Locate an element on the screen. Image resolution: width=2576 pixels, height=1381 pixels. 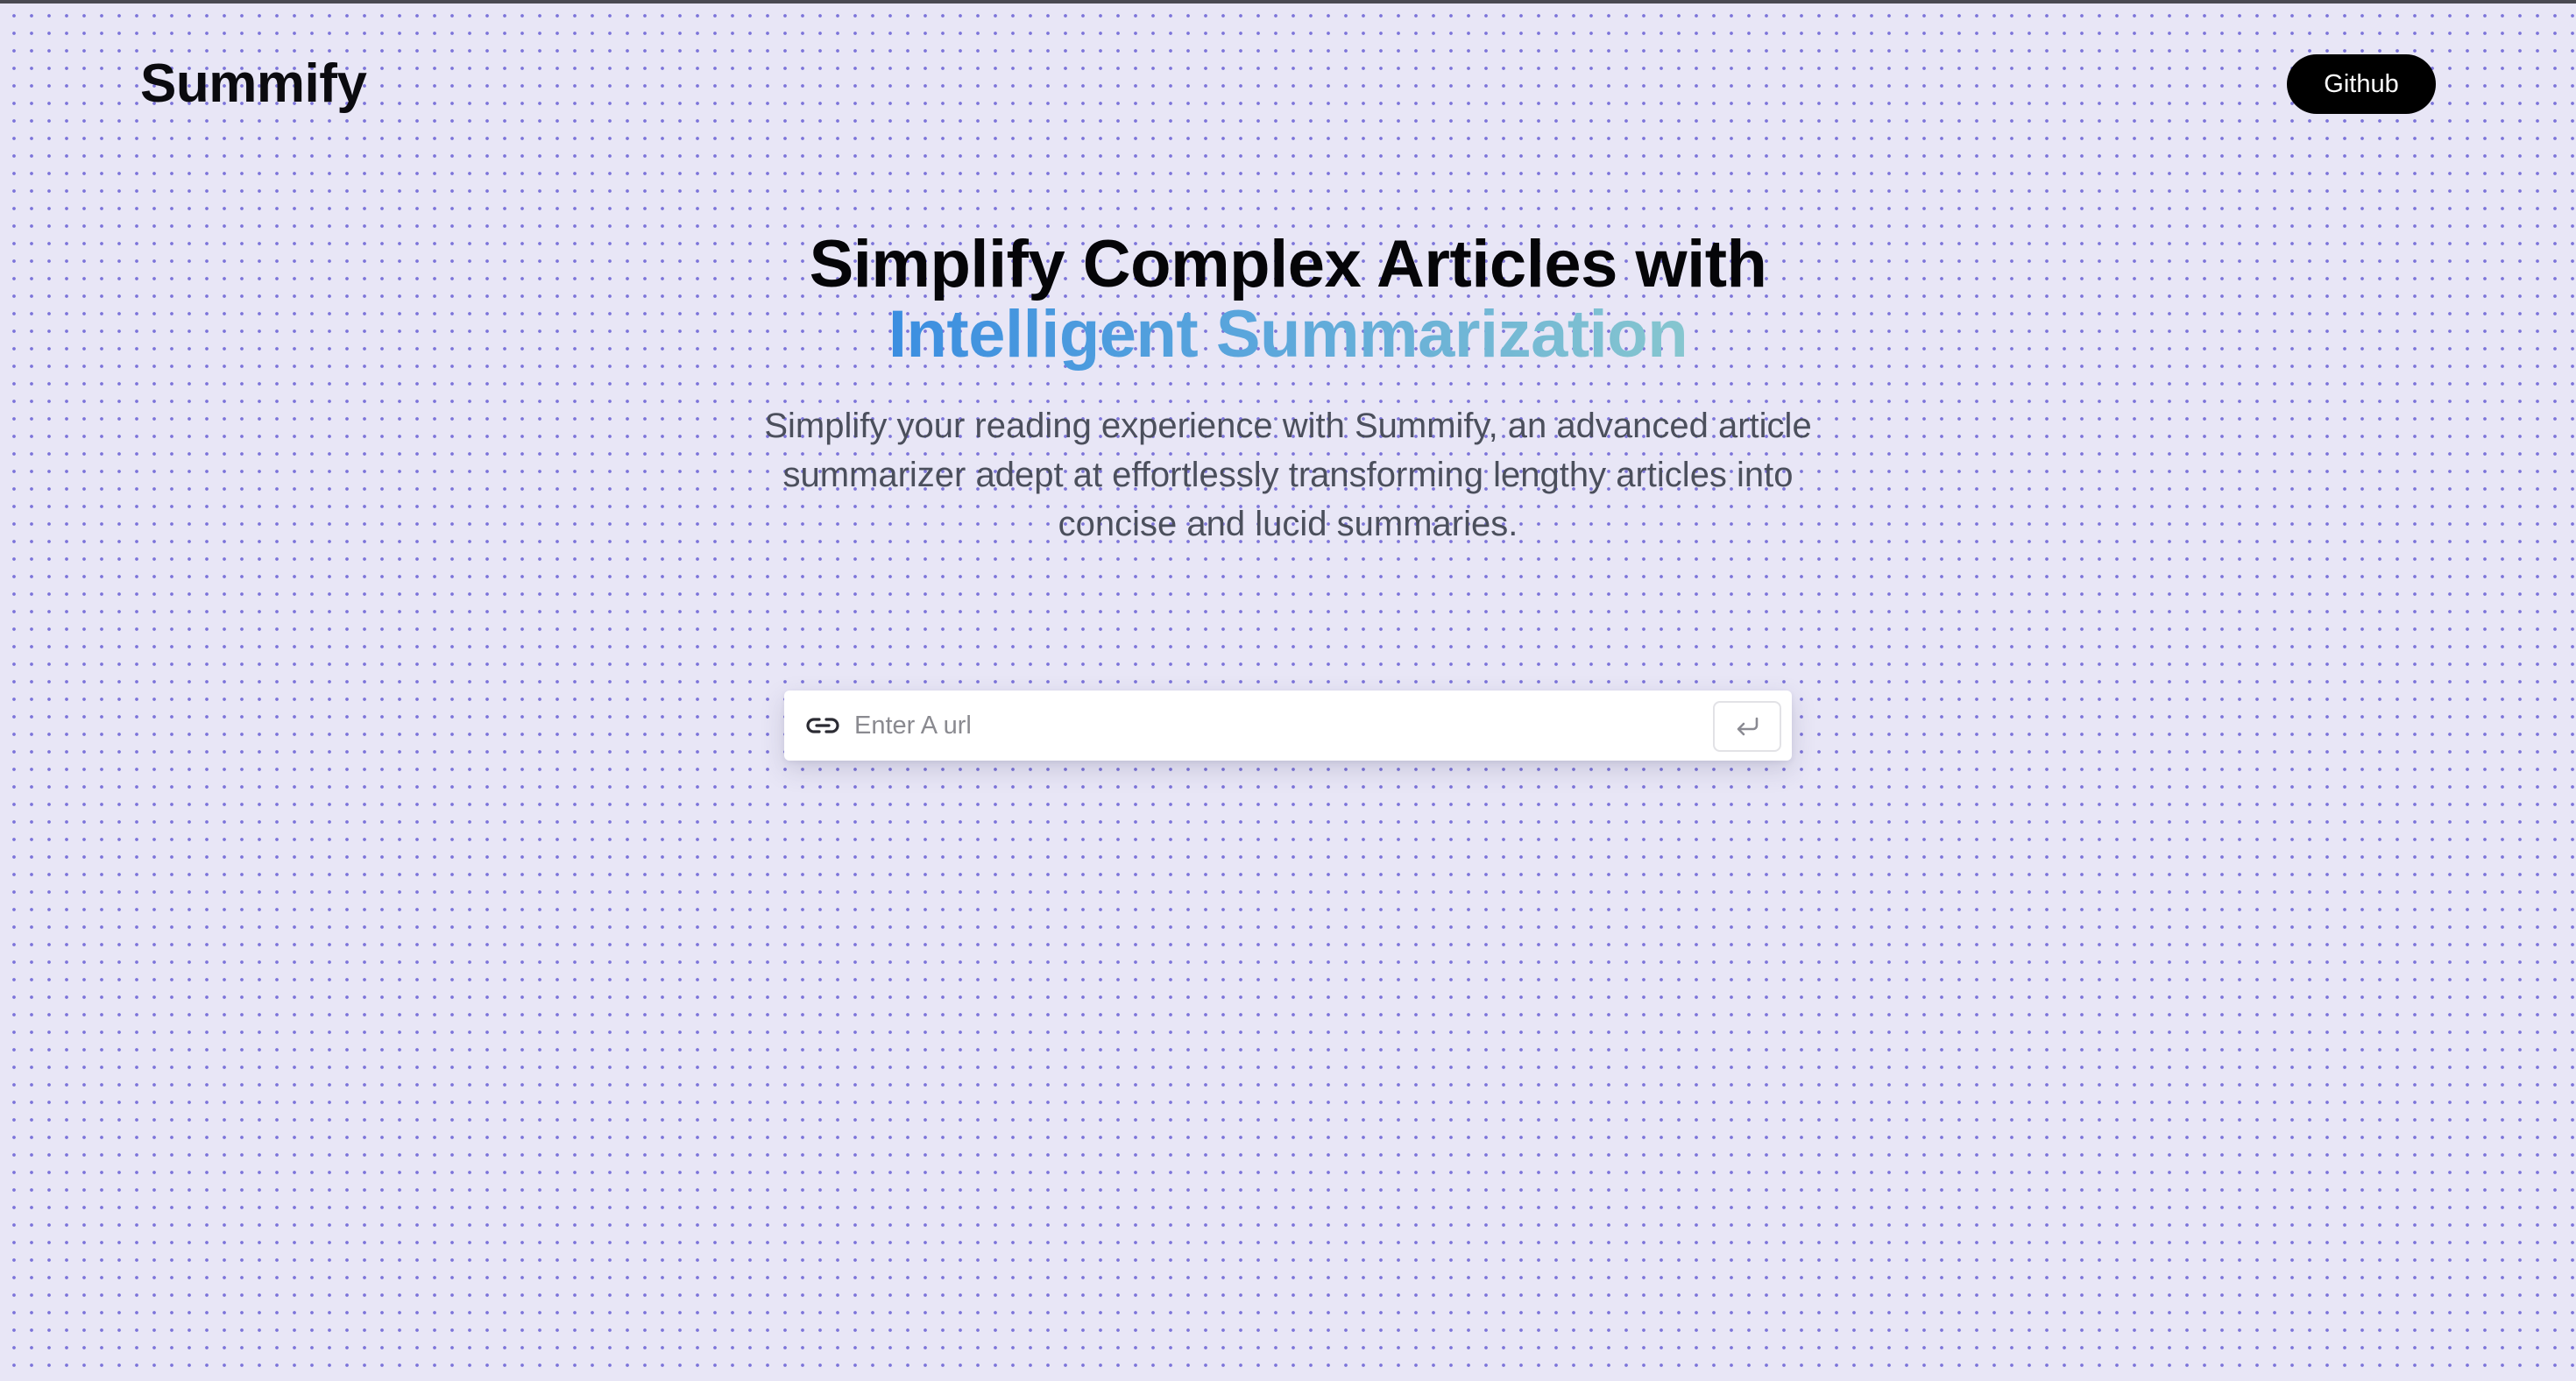
url-input is located at coordinates (1292, 725).